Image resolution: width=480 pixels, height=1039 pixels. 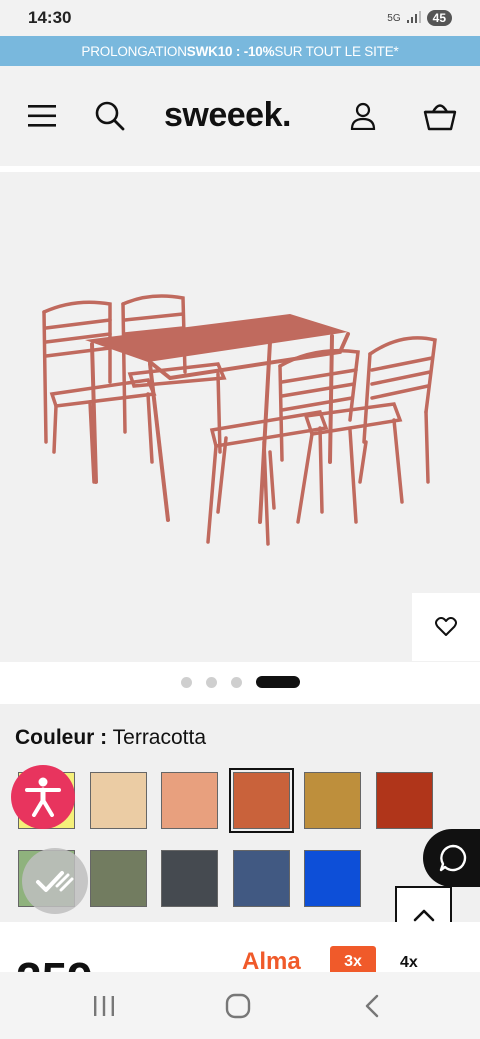 I want to click on menu-icon, so click(x=42, y=116).